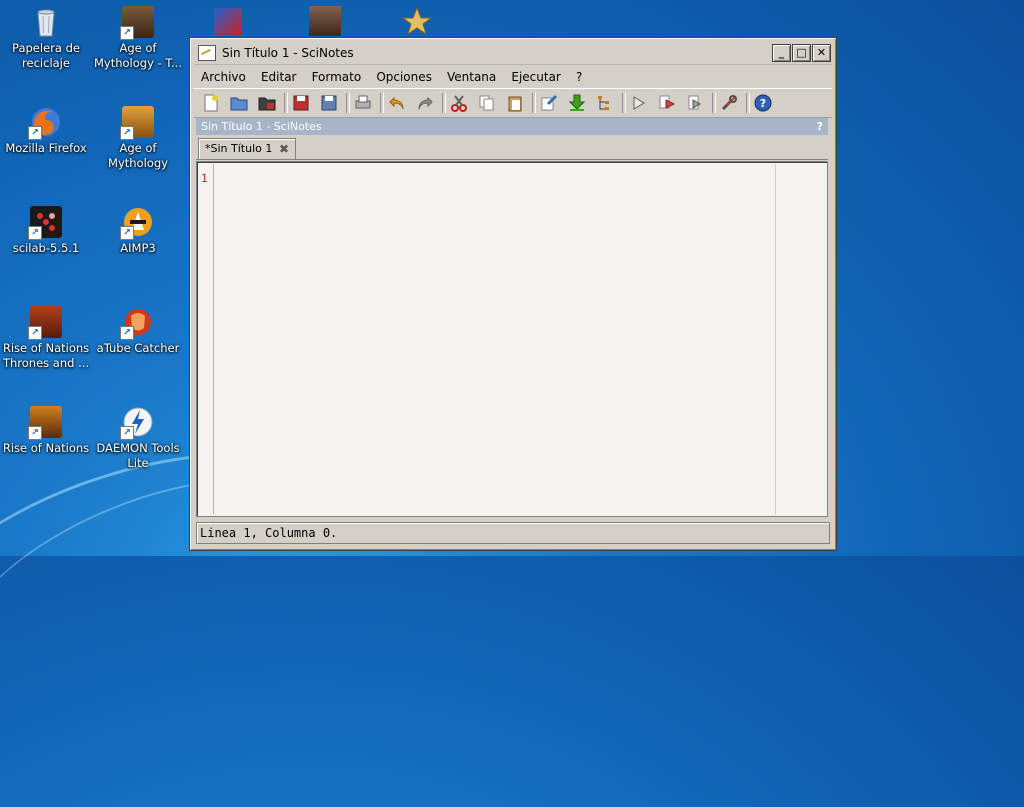 This screenshot has height=807, width=1024. Describe the element at coordinates (138, 155) in the screenshot. I see `desktop-icon-label: Age of Mythology` at that location.